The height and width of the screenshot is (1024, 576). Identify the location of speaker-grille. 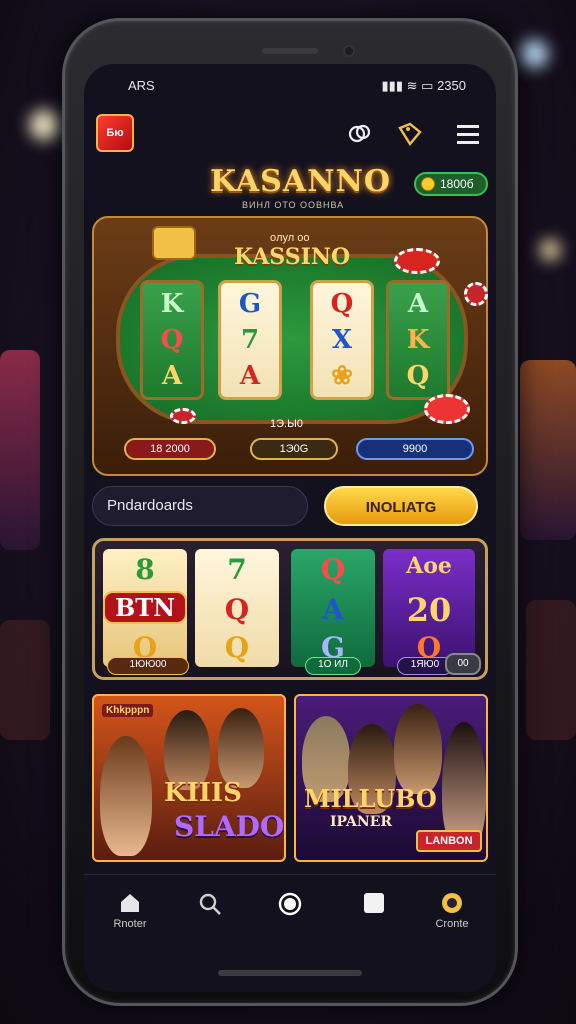
(290, 51).